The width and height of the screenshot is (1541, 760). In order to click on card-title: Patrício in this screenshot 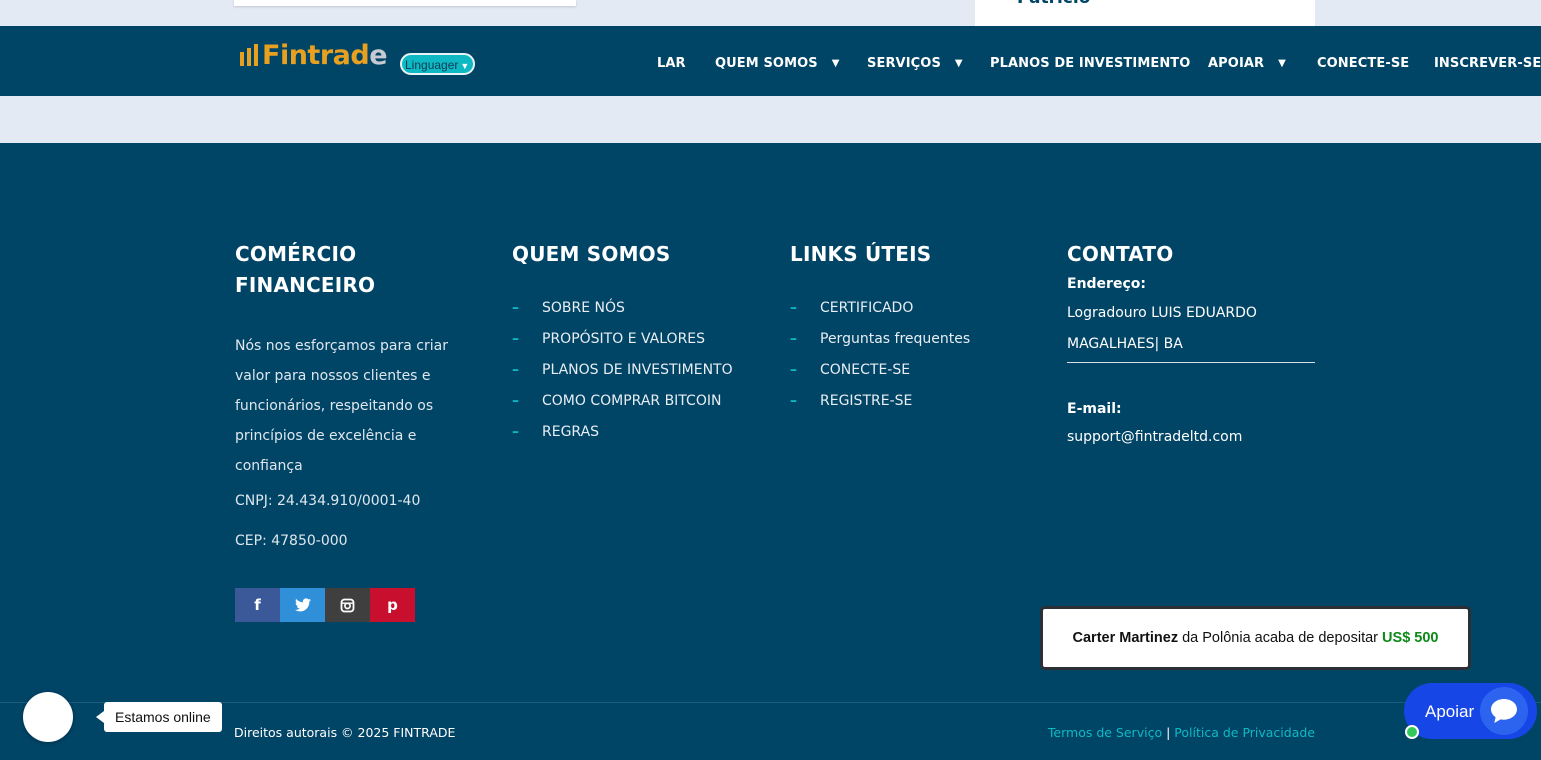, I will do `click(1053, 4)`.